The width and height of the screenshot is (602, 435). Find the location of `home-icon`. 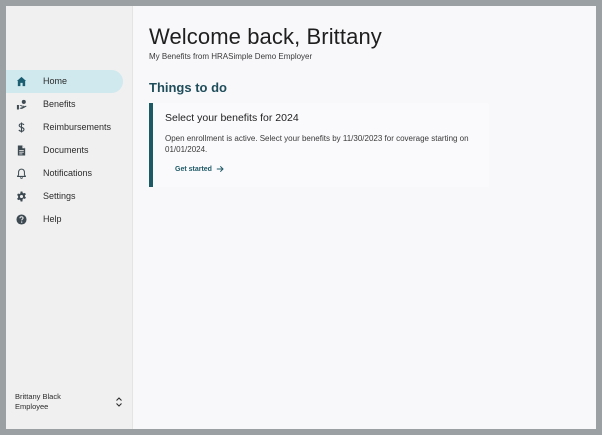

home-icon is located at coordinates (21, 82).